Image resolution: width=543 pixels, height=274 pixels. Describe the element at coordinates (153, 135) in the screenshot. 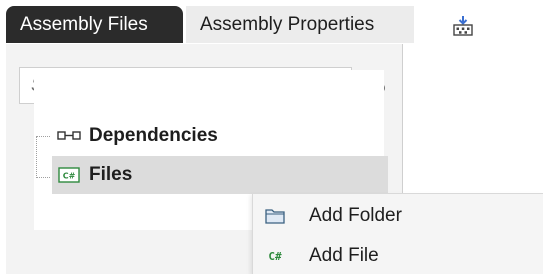

I see `tree-item-label: Dependencies` at that location.